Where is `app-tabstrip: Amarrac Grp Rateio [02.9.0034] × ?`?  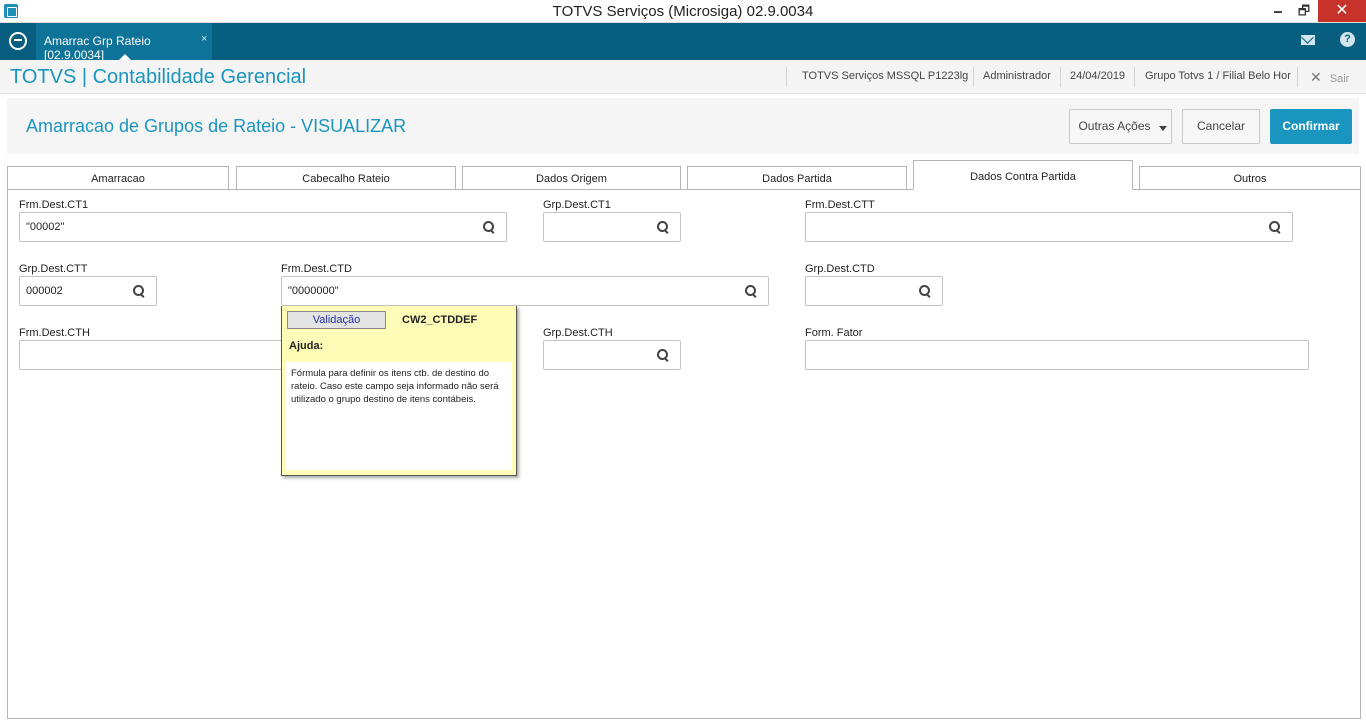 app-tabstrip: Amarrac Grp Rateio [02.9.0034] × ? is located at coordinates (683, 42).